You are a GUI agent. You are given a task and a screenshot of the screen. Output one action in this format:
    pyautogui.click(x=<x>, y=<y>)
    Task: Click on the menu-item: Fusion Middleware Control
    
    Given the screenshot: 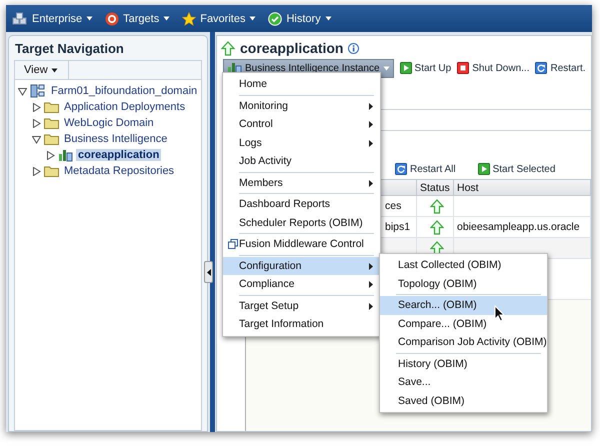 What is the action you would take?
    pyautogui.click(x=301, y=244)
    